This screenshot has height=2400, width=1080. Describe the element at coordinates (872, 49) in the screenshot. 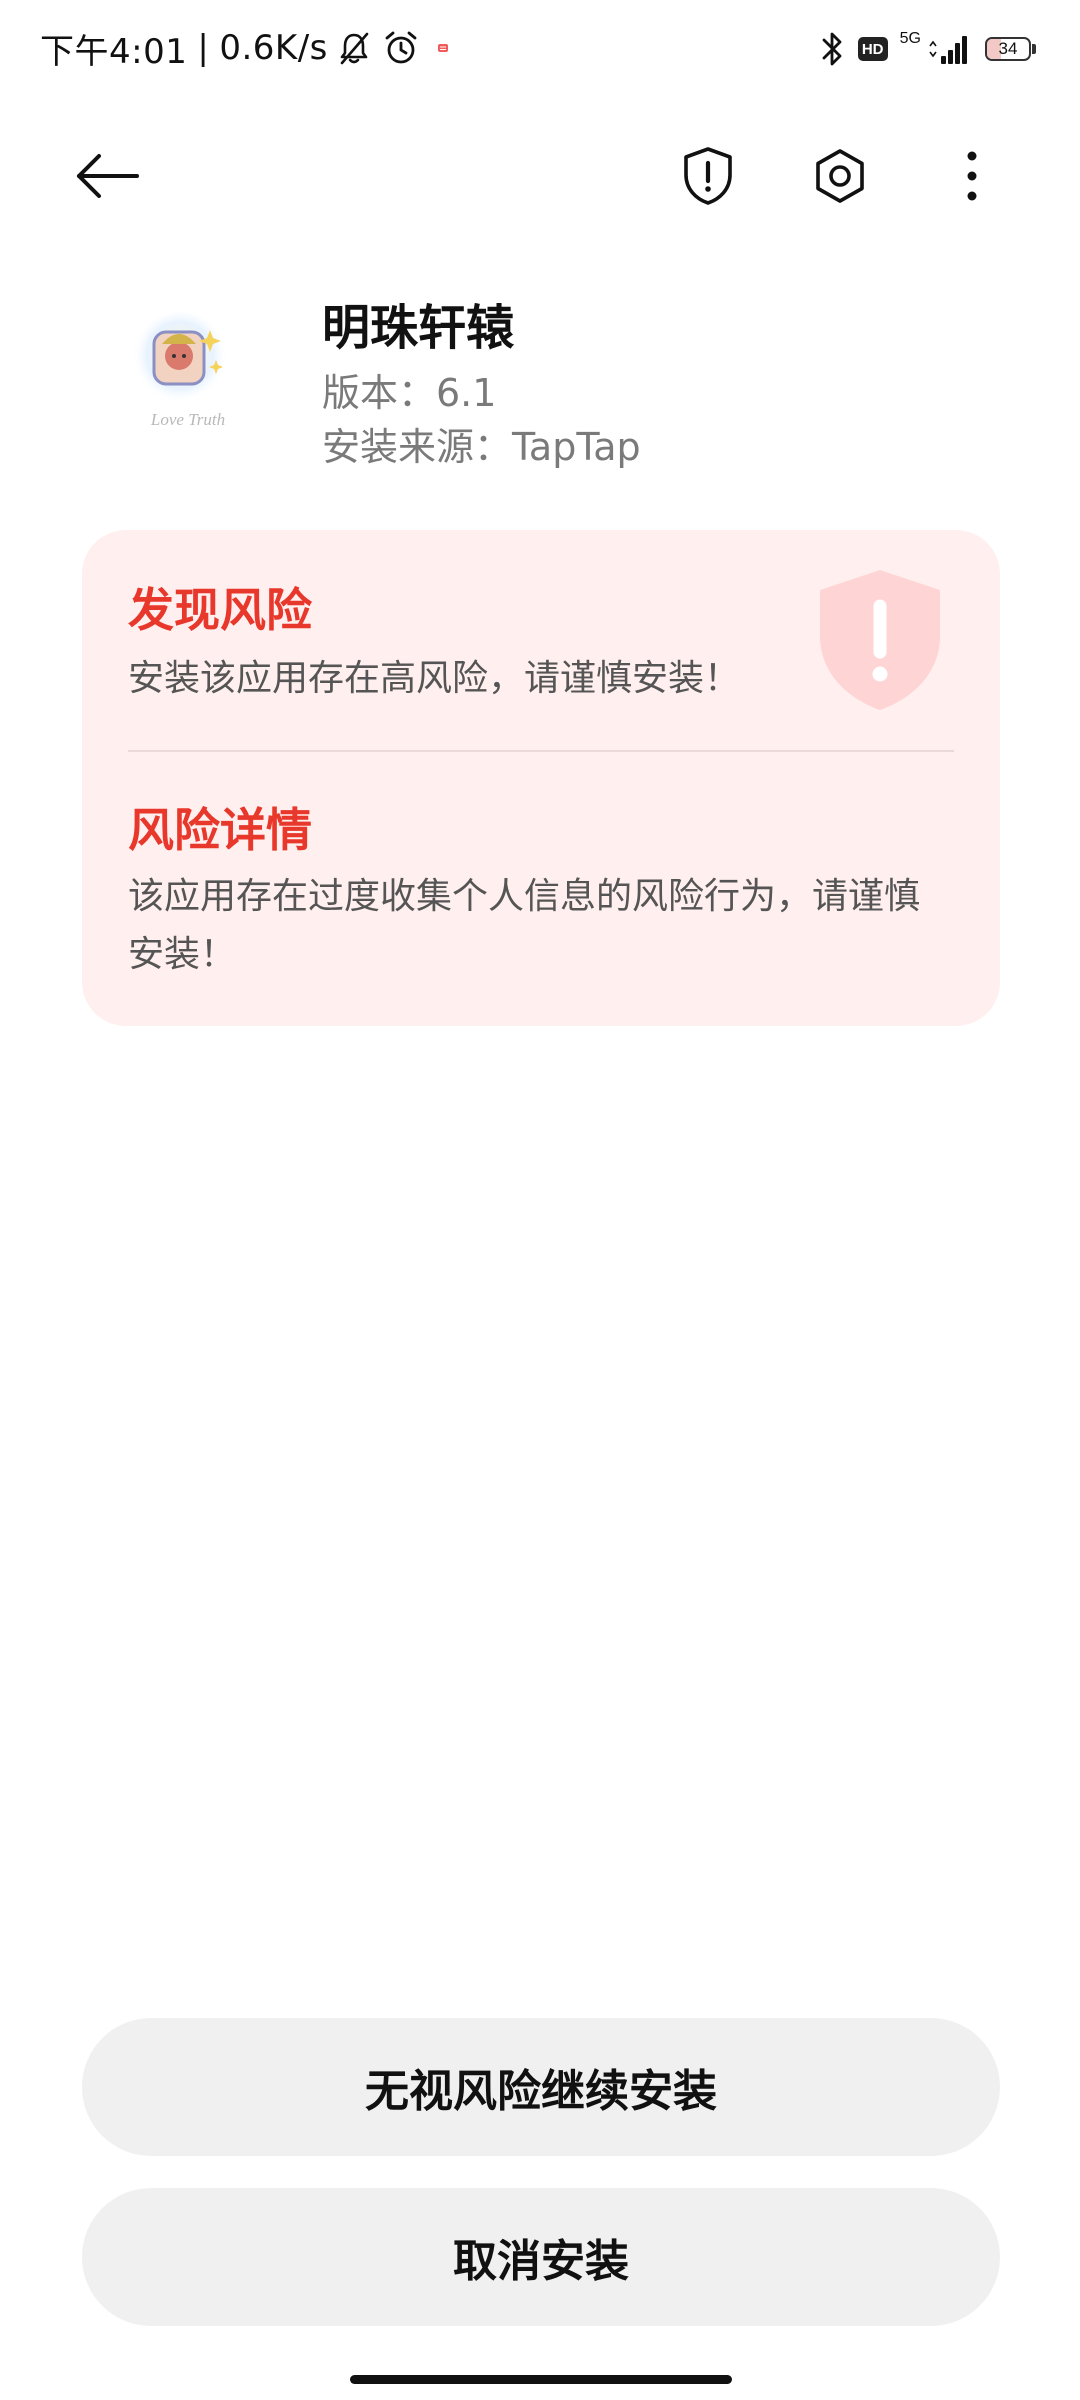

I see `hd-badge: HD` at that location.